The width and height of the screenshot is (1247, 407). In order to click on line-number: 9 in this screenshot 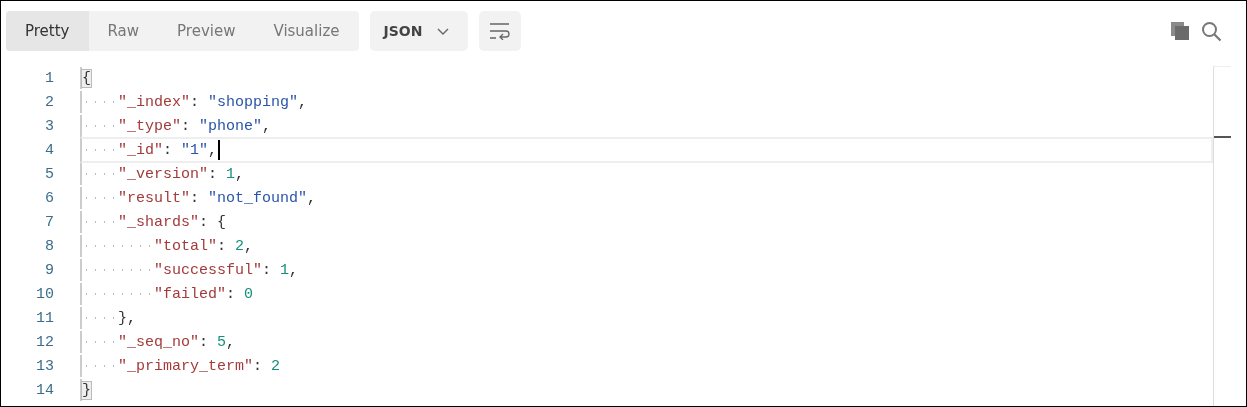, I will do `click(49, 270)`.